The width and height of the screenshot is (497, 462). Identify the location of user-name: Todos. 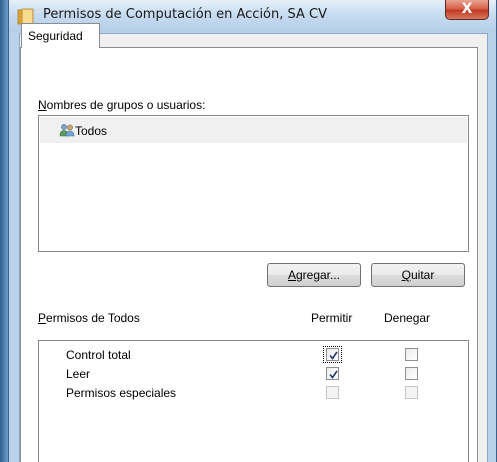
(91, 131).